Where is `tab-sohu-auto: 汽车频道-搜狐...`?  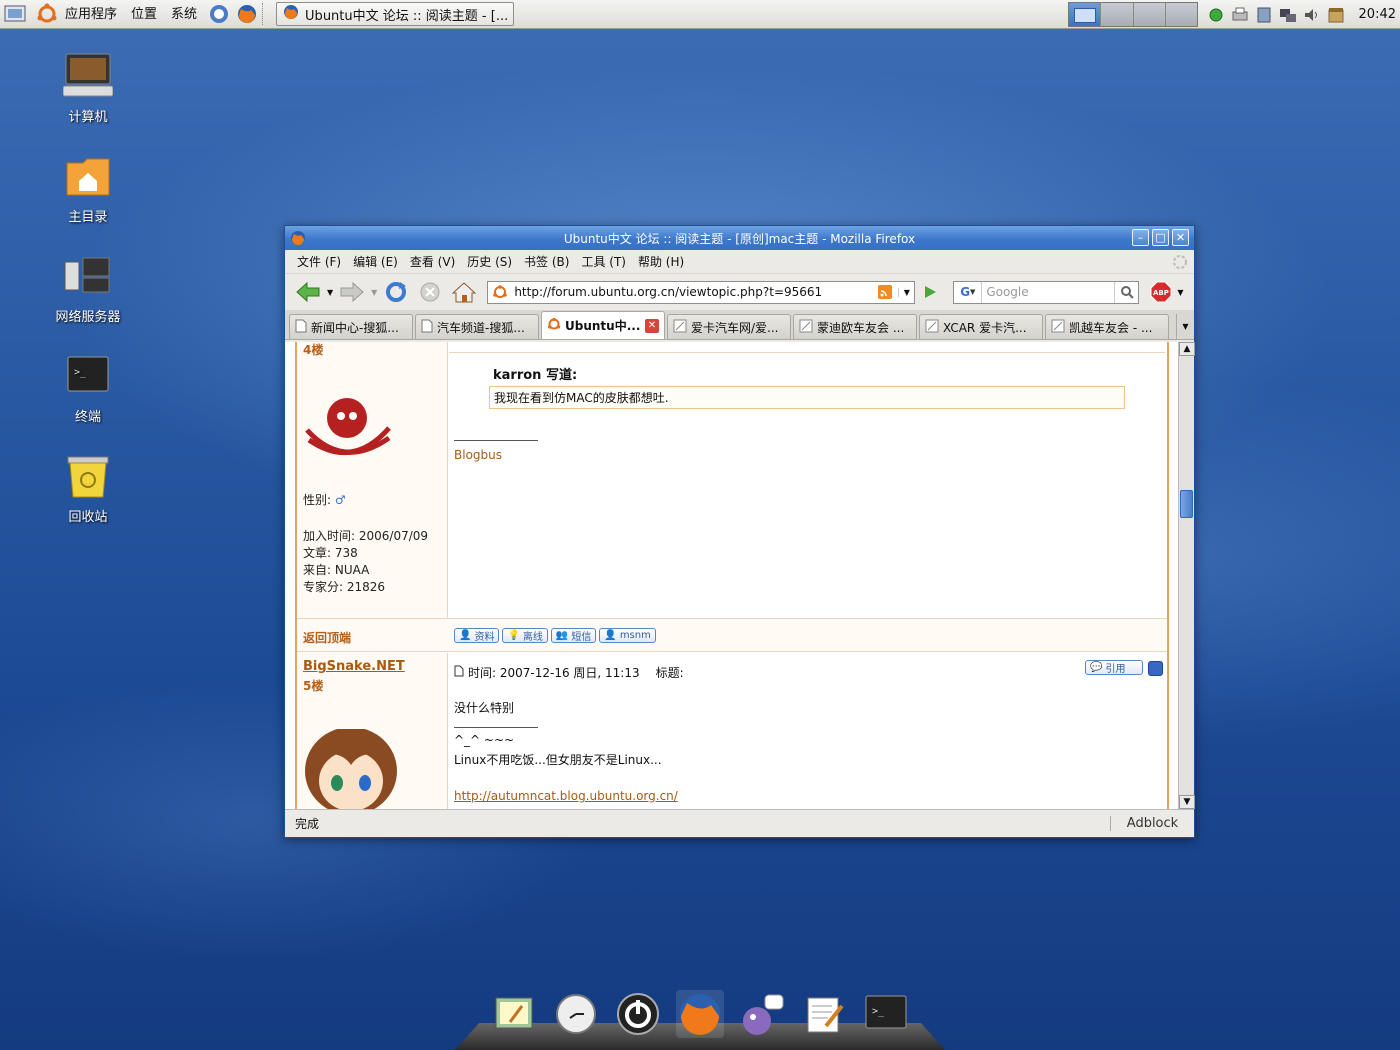 tab-sohu-auto: 汽车频道-搜狐... is located at coordinates (477, 326).